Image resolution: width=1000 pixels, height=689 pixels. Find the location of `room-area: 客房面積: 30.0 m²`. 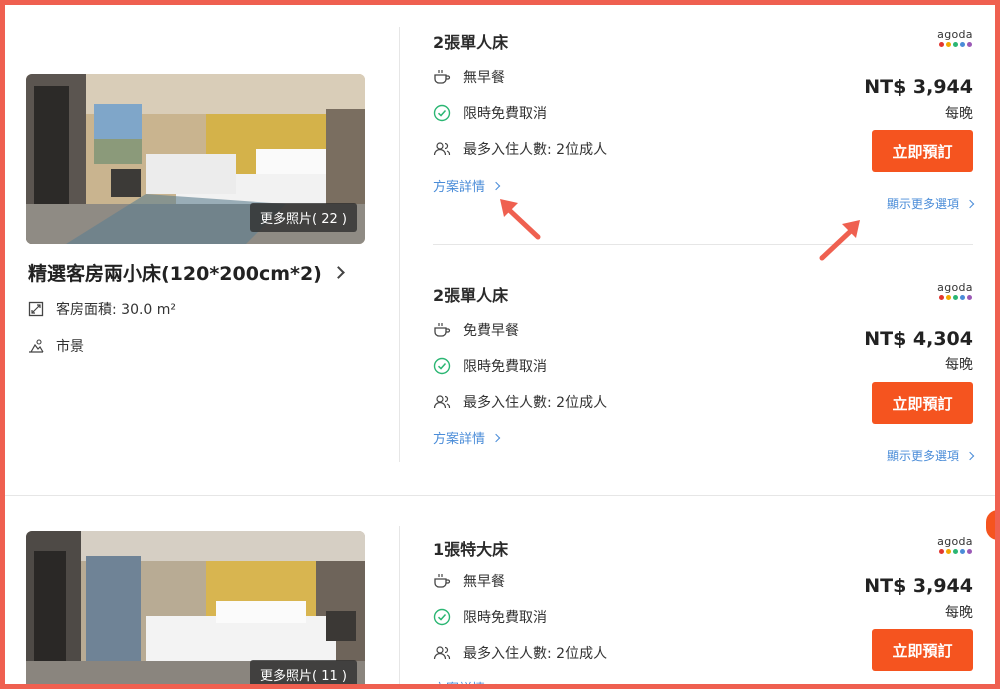

room-area: 客房面積: 30.0 m² is located at coordinates (102, 309).